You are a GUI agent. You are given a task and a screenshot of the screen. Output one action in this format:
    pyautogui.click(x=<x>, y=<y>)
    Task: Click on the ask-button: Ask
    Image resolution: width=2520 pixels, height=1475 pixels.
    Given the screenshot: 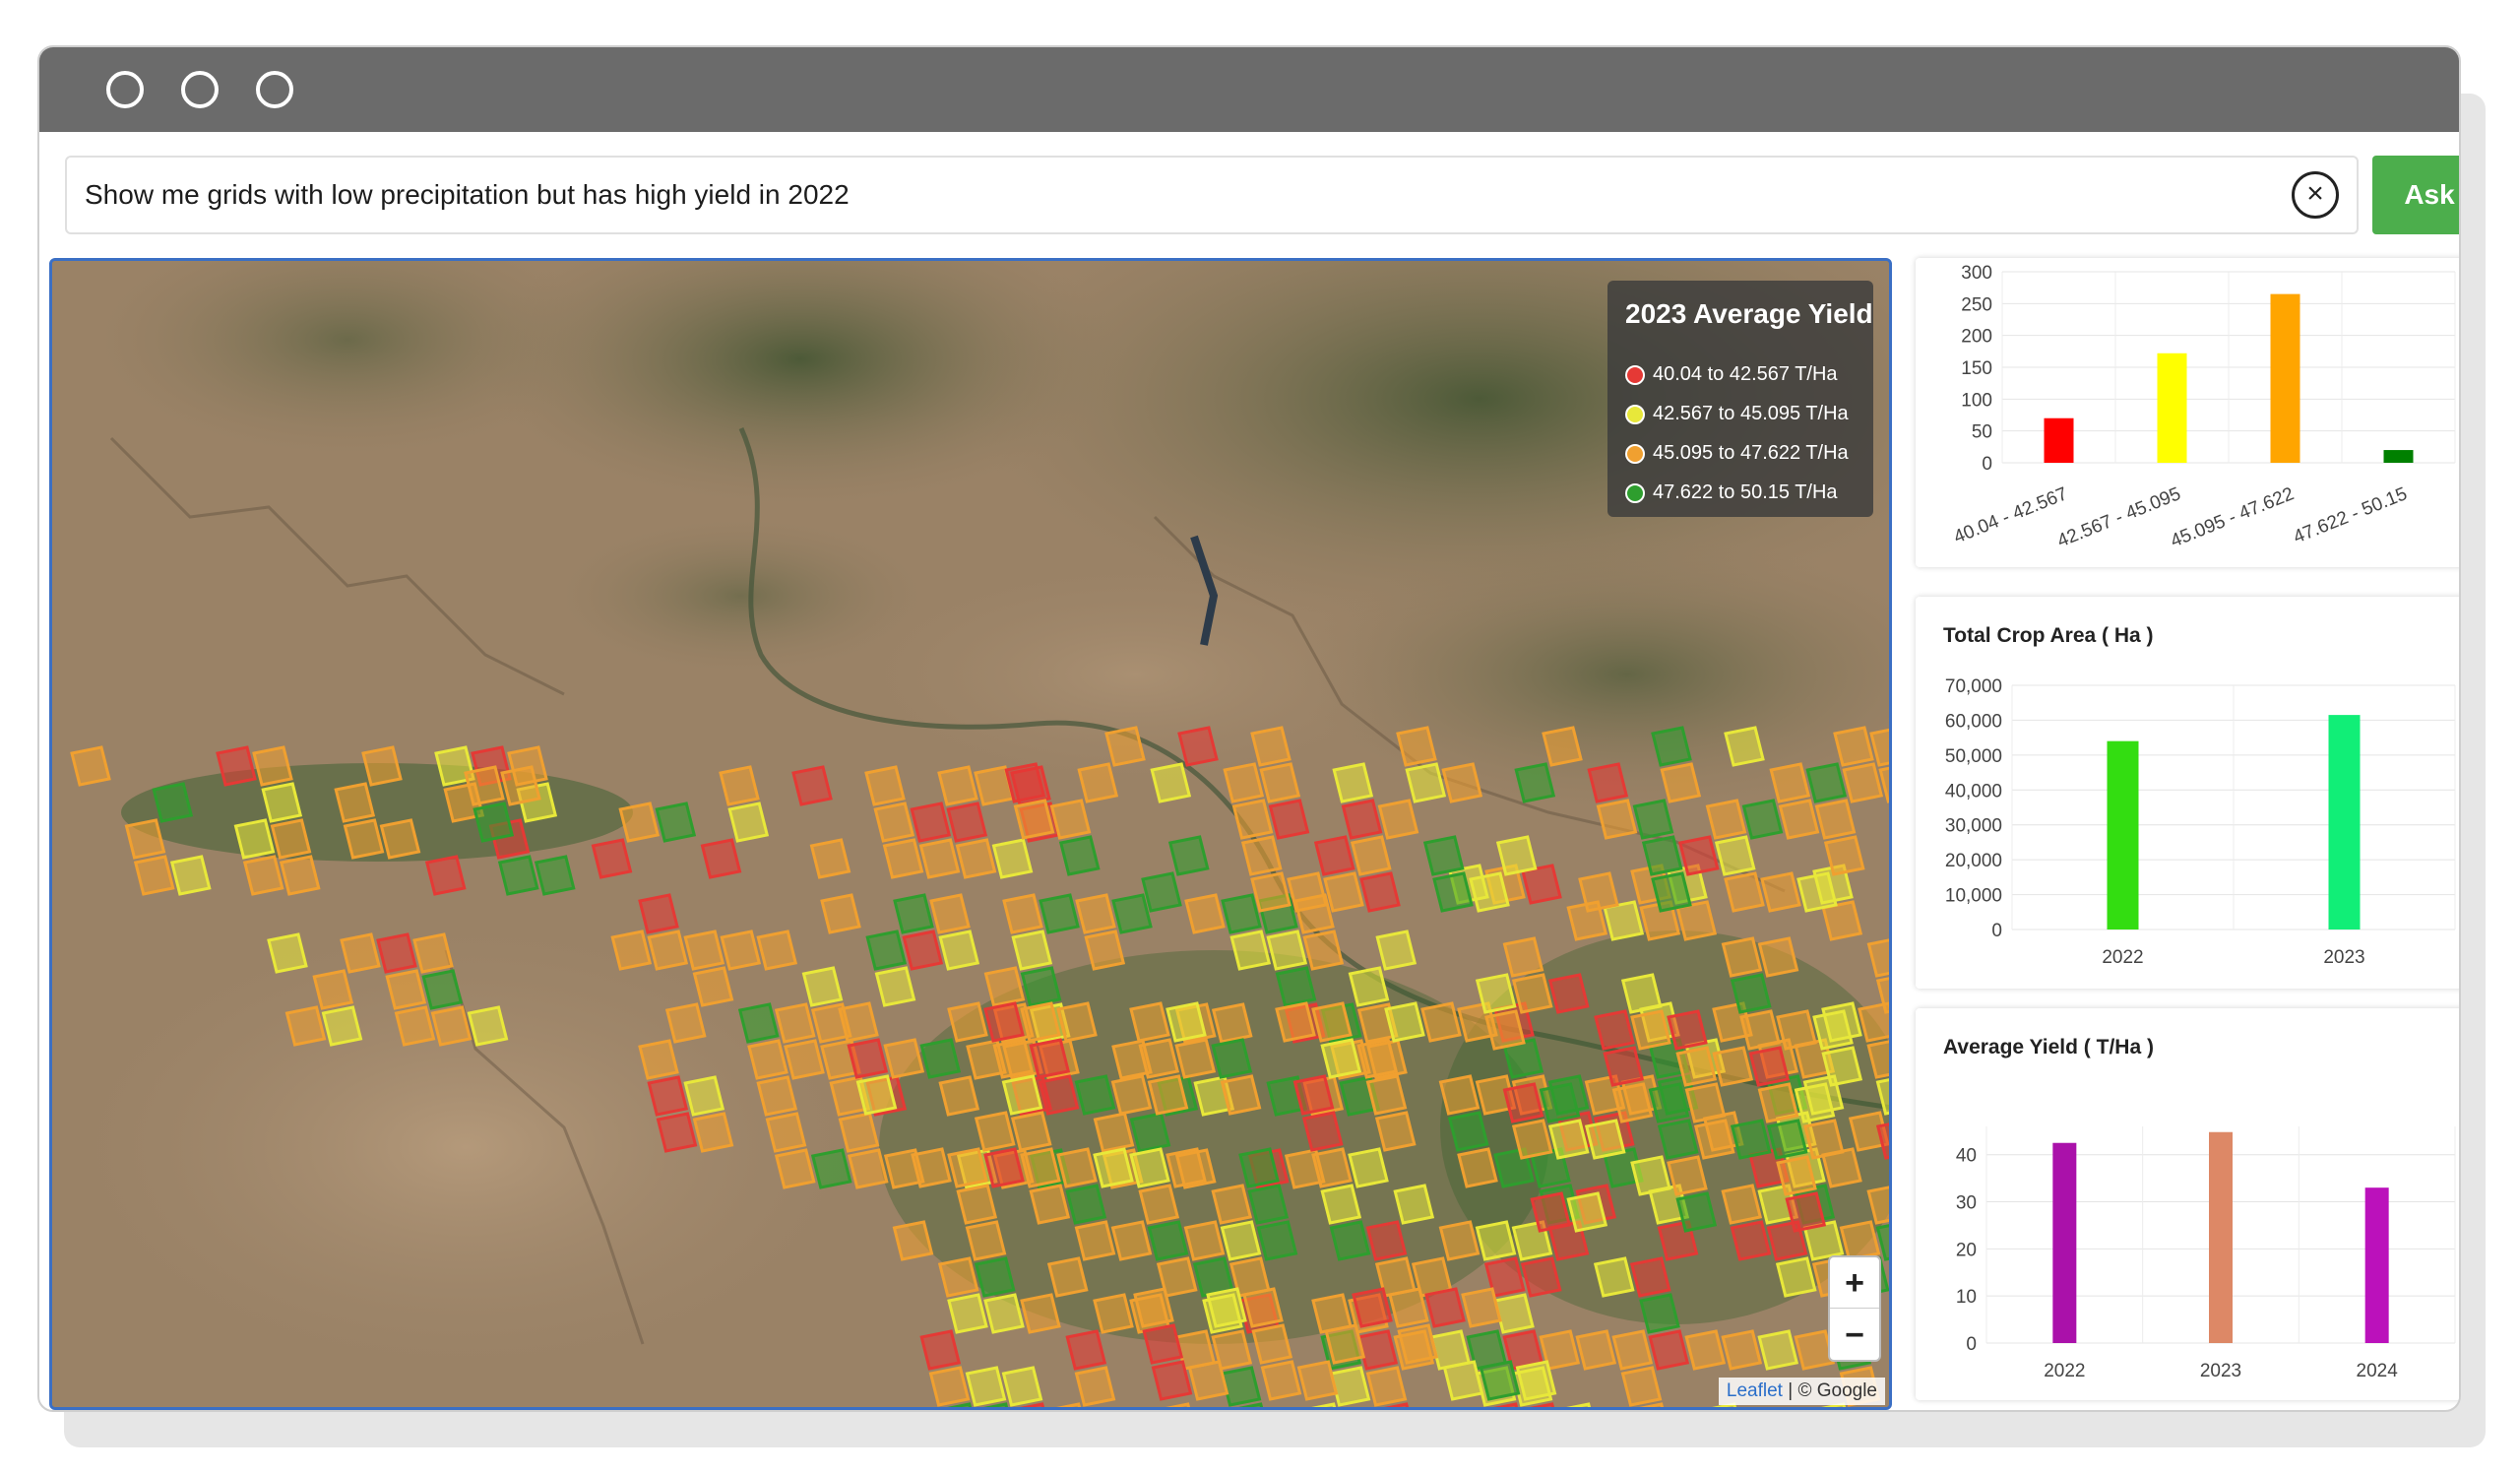 What is the action you would take?
    pyautogui.click(x=2415, y=195)
    